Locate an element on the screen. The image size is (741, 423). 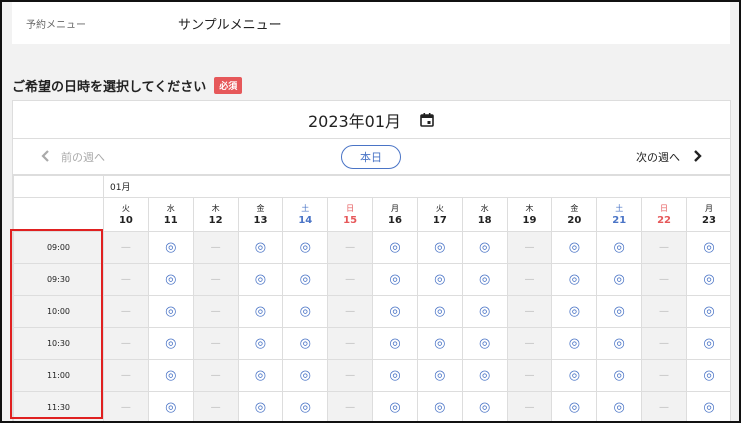
day-header: 木 19 is located at coordinates (529, 214).